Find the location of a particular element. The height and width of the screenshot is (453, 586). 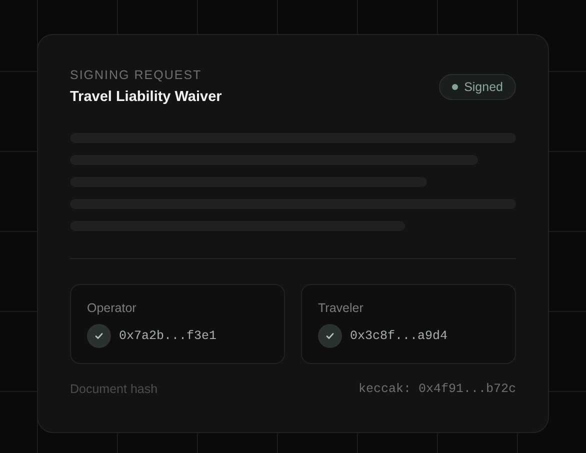

wallet-address: 0x3c8f...a9d4 is located at coordinates (399, 336).